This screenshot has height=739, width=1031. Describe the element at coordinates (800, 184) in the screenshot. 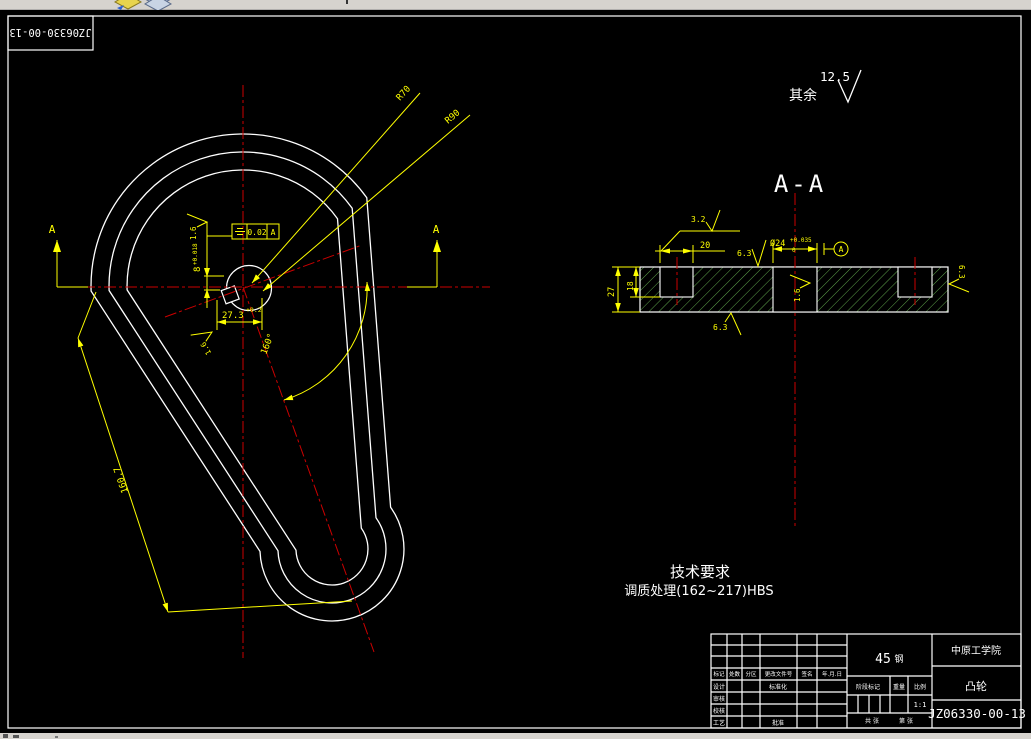

I see `section-title: A-A` at that location.